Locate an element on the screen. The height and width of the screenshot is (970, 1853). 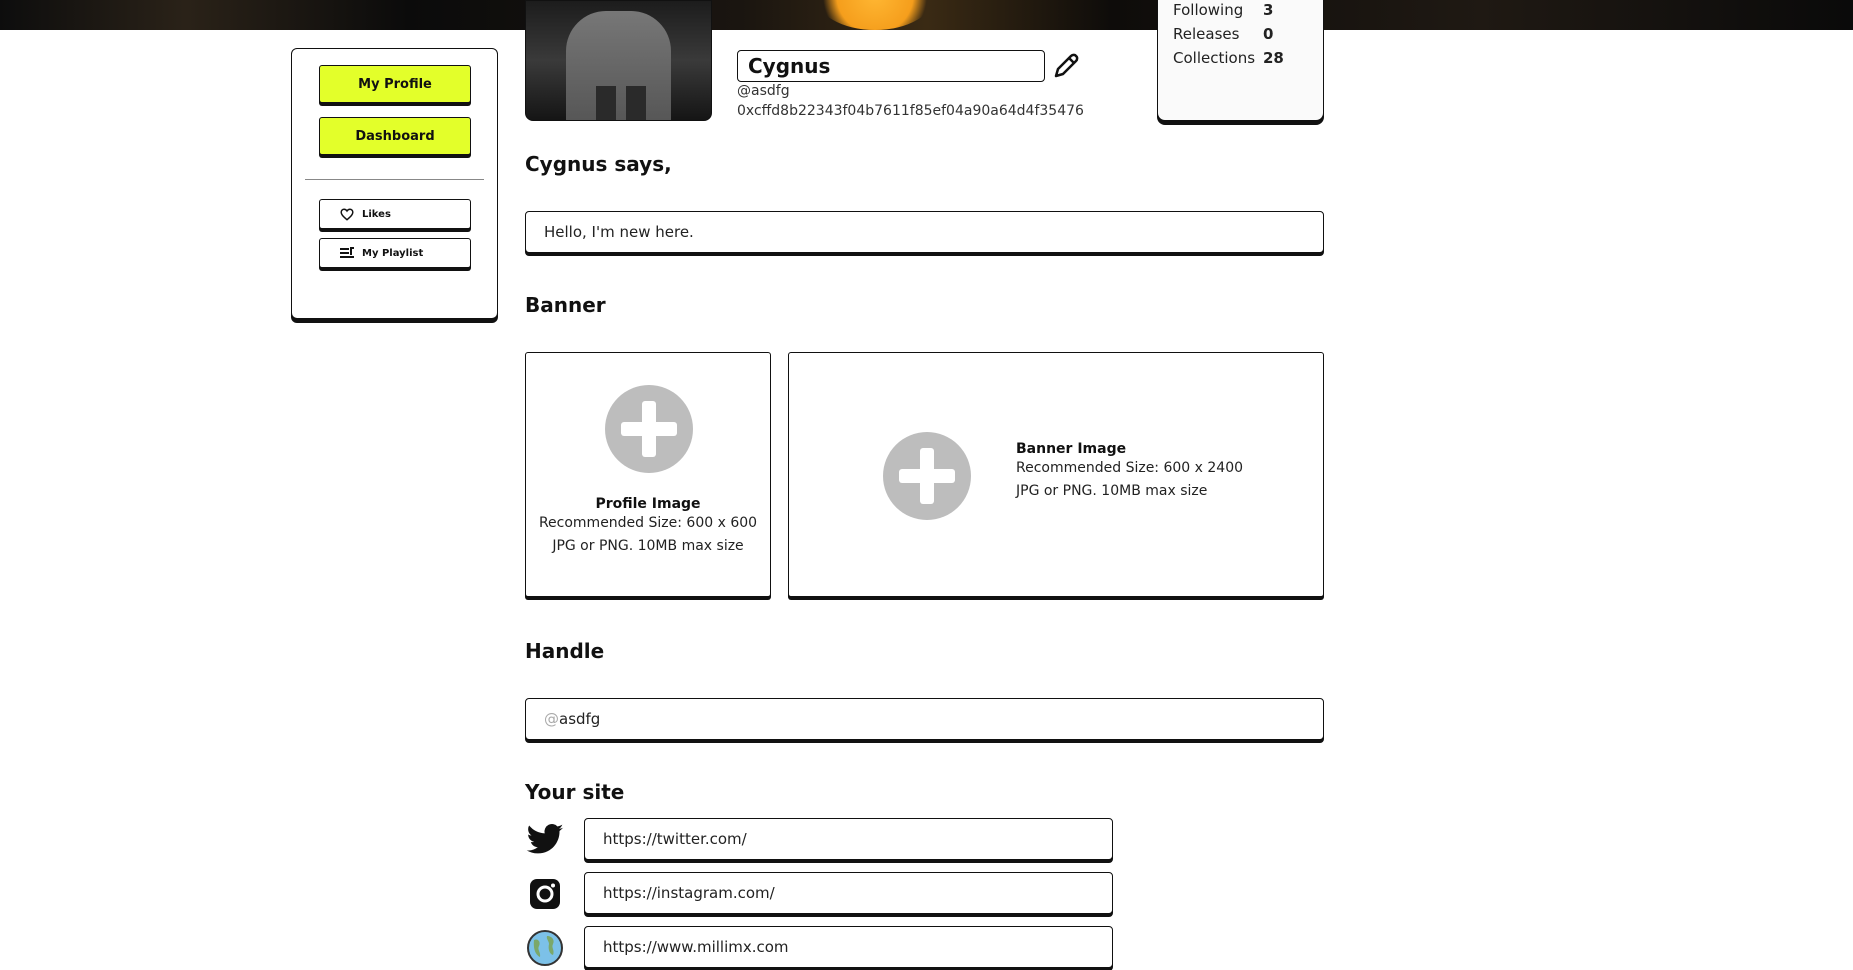
header-banner is located at coordinates (926, 15).